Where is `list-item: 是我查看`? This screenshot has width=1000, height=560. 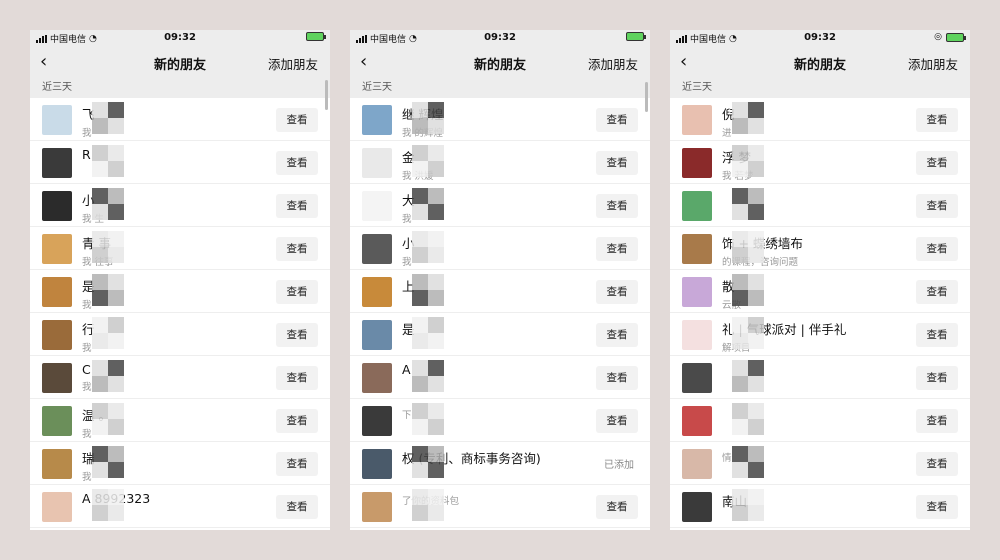 list-item: 是我查看 is located at coordinates (180, 291).